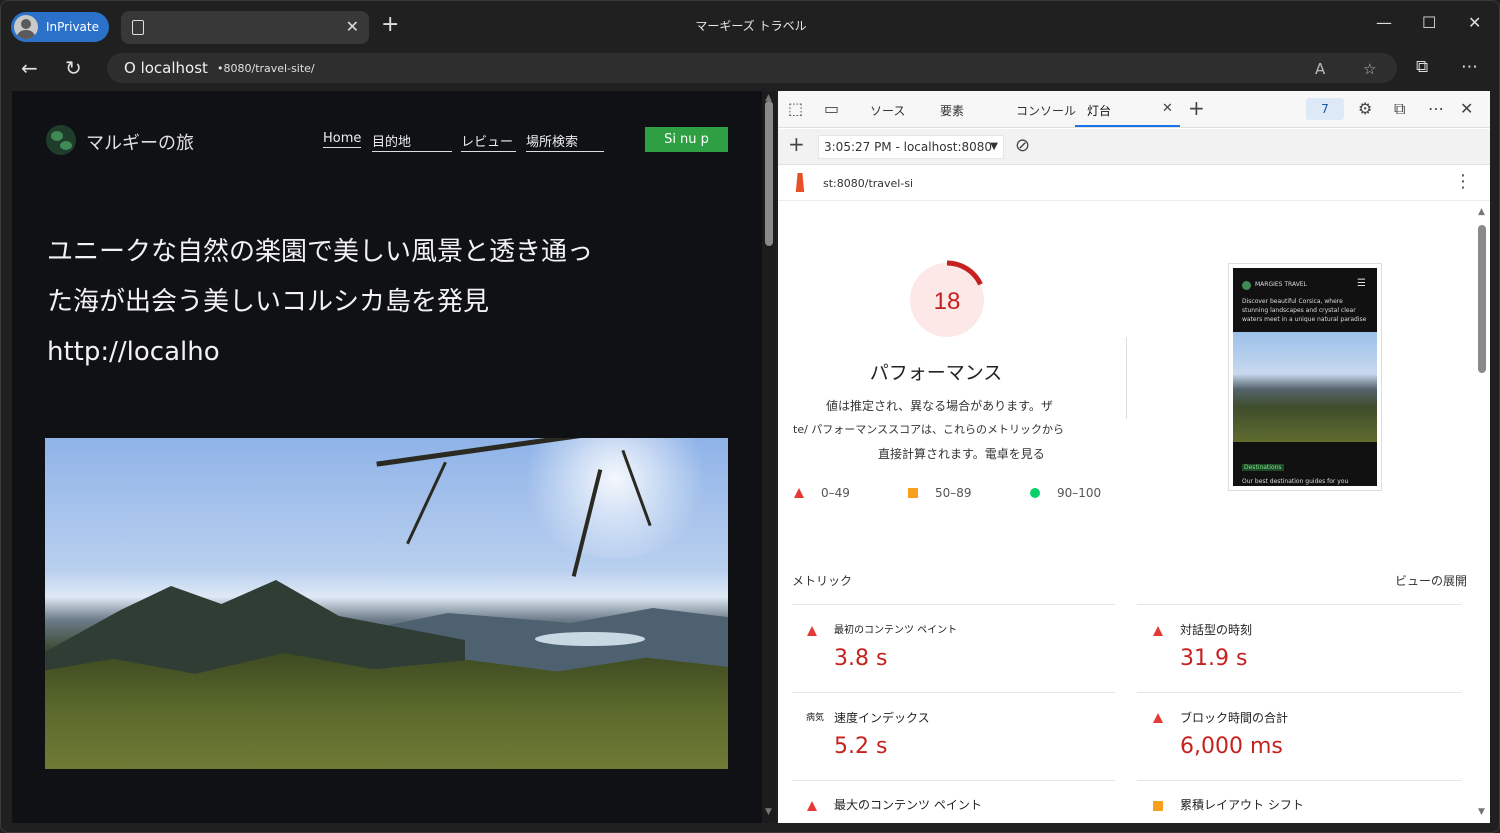  What do you see at coordinates (73, 68) in the screenshot?
I see `refresh-icon: ↻` at bounding box center [73, 68].